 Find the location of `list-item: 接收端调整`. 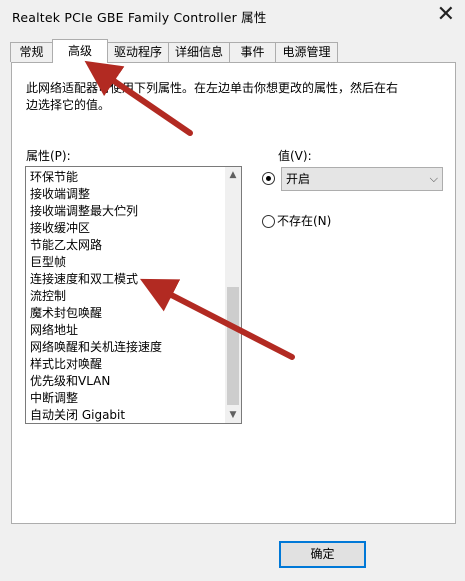

list-item: 接收端调整 is located at coordinates (60, 194).